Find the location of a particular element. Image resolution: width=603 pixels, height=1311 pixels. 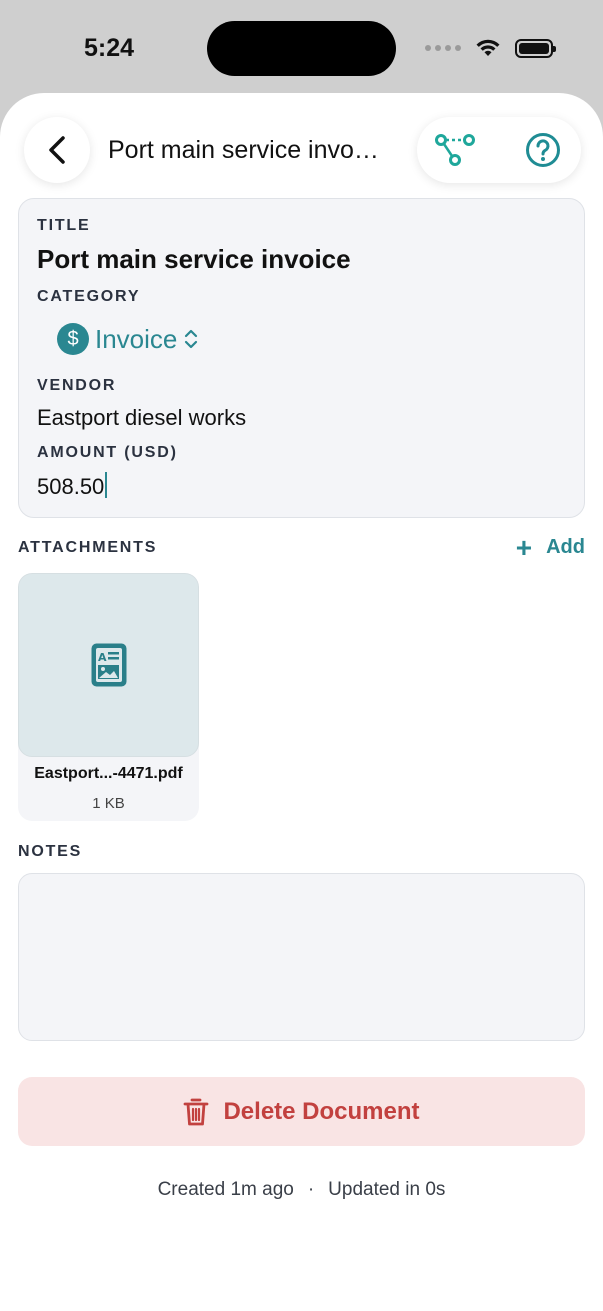

timestamps: Created 1m ago · Updated in 0s is located at coordinates (301, 1190).